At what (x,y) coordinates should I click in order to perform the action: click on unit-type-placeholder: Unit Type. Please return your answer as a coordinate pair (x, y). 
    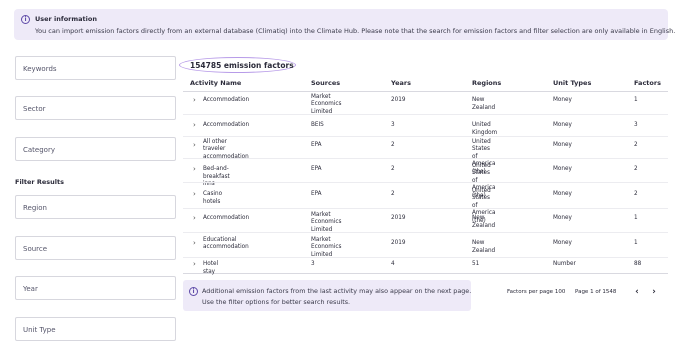
    Looking at the image, I should click on (39, 329).